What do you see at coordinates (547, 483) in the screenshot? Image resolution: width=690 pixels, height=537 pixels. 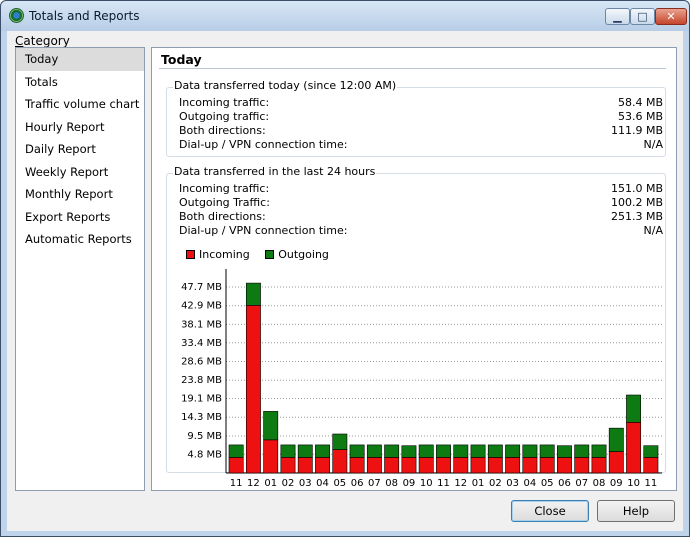 I see `x-tick-label: 05` at bounding box center [547, 483].